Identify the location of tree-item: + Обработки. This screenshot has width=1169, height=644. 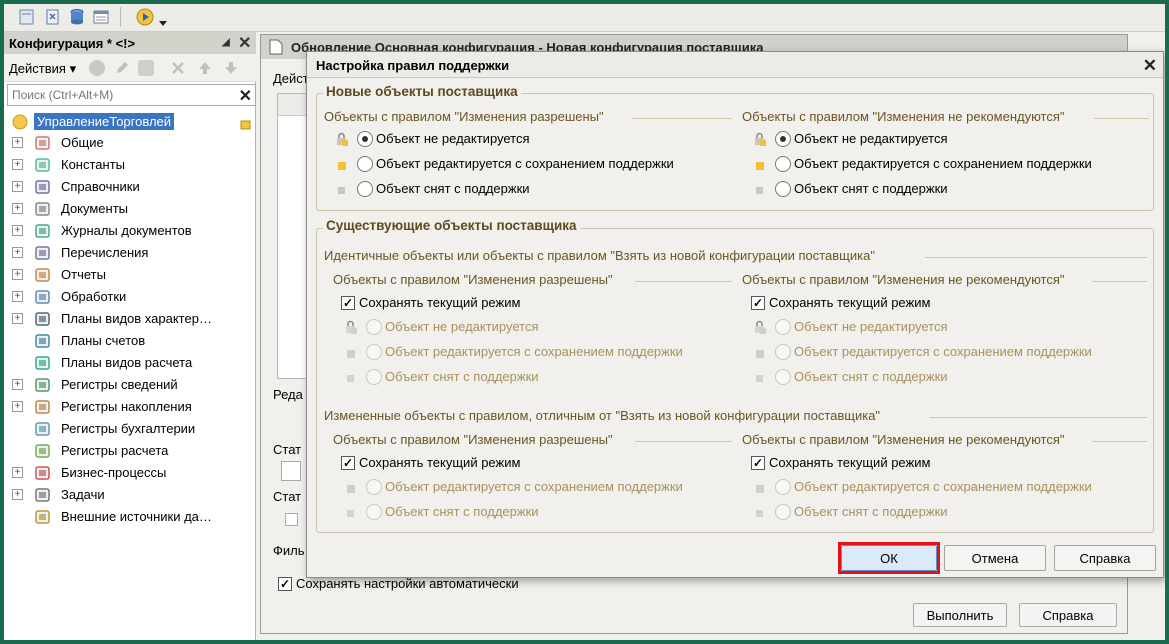
(134, 298).